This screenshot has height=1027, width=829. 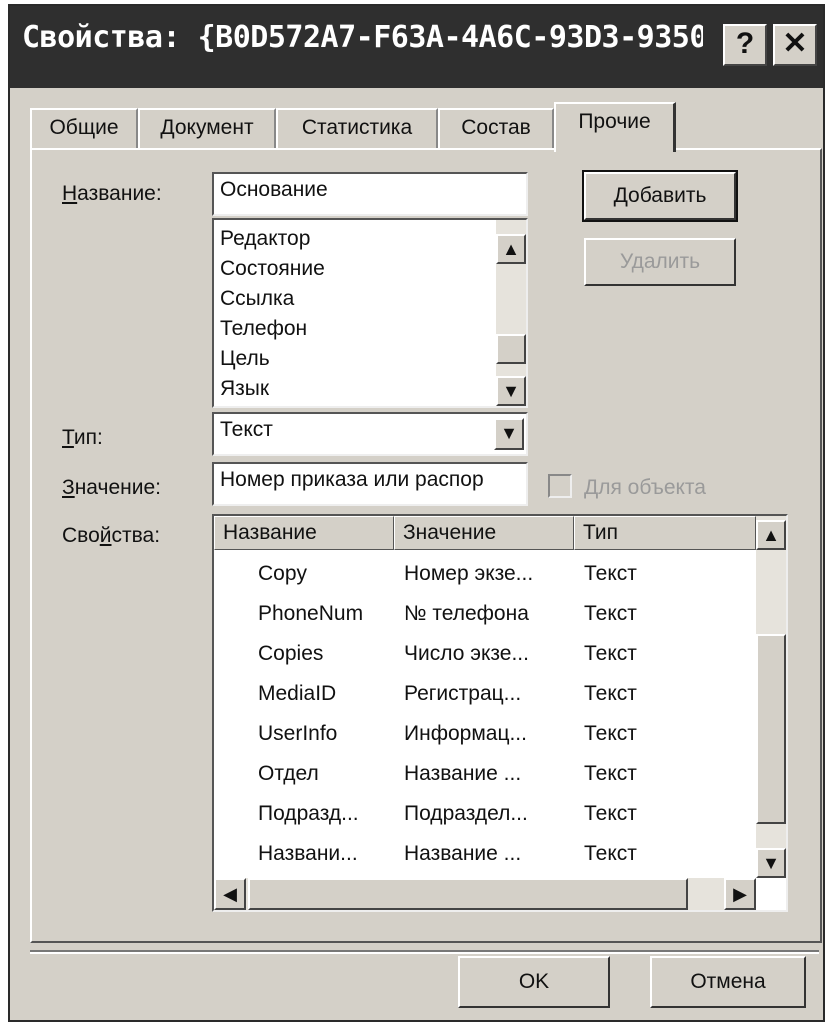 I want to click on table-row: Подразд... Подраздел... Текст, so click(x=474, y=814).